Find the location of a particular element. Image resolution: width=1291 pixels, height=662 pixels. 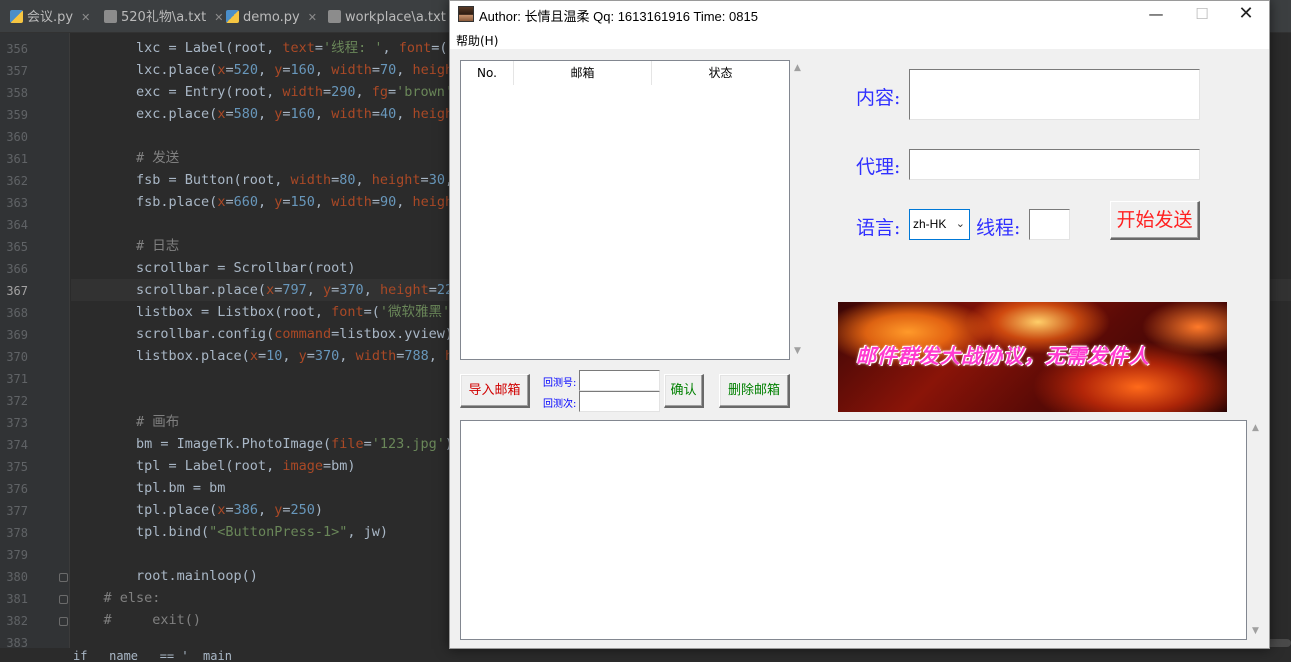

line-number: 378 is located at coordinates (17, 533).